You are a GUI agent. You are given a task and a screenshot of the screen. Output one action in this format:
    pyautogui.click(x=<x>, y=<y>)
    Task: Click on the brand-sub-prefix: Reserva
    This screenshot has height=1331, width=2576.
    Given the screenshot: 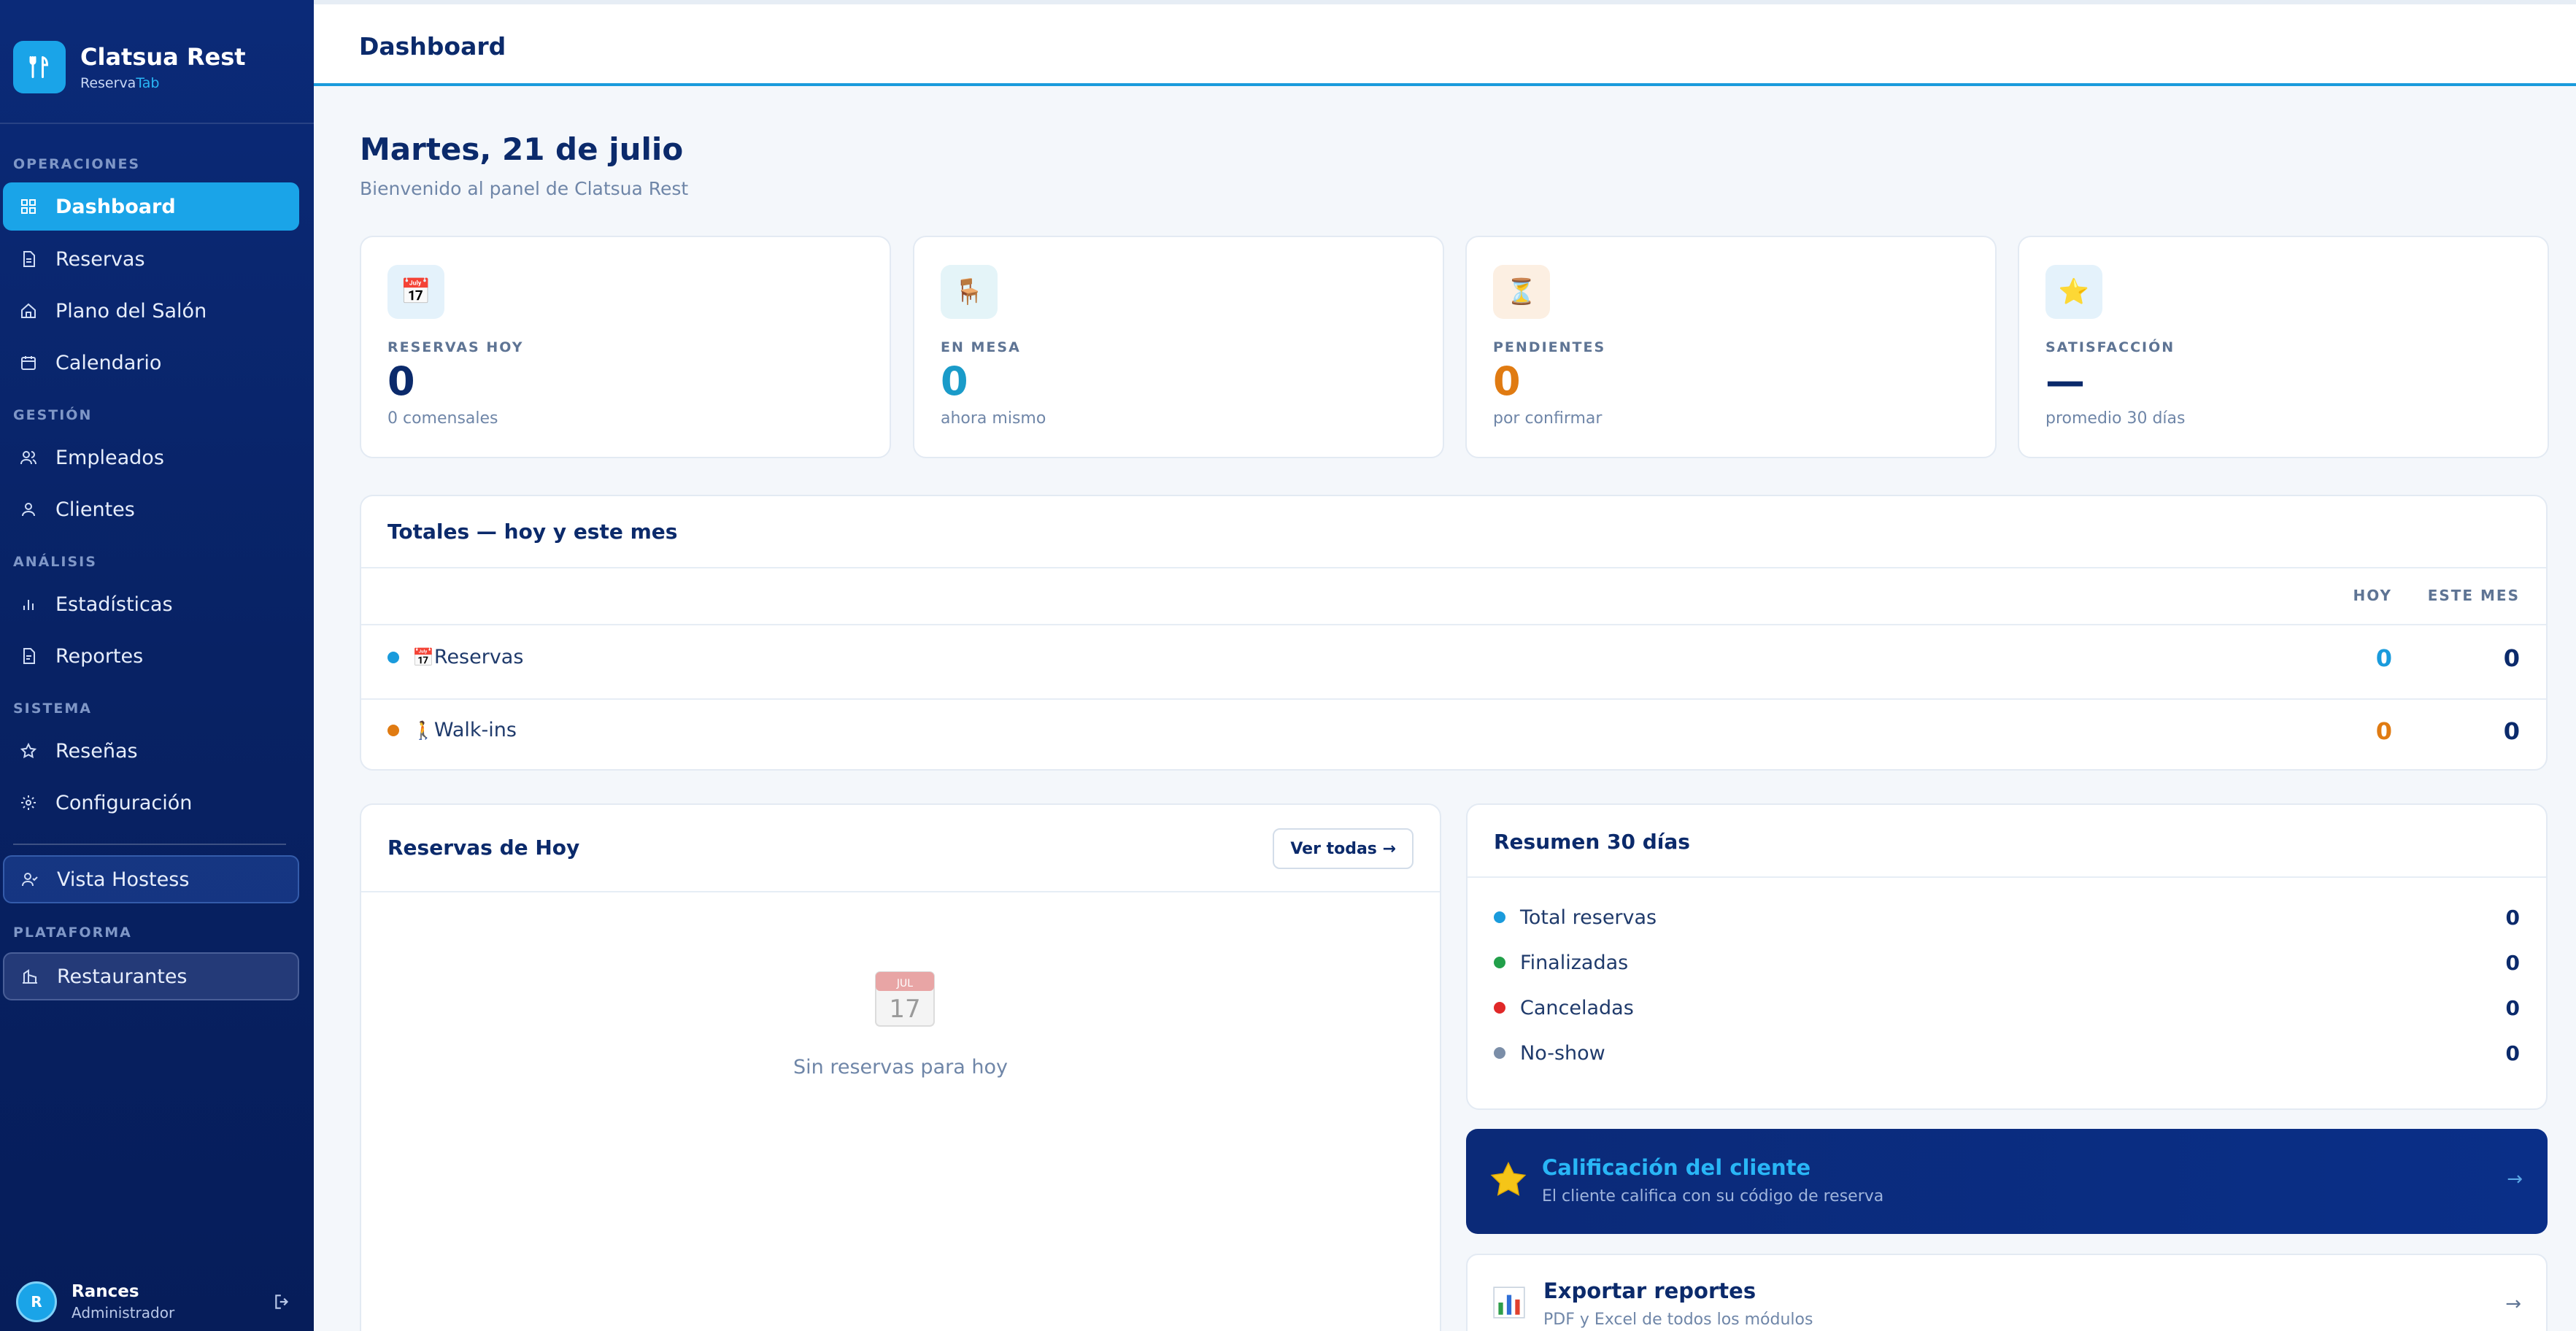 What is the action you would take?
    pyautogui.click(x=108, y=83)
    